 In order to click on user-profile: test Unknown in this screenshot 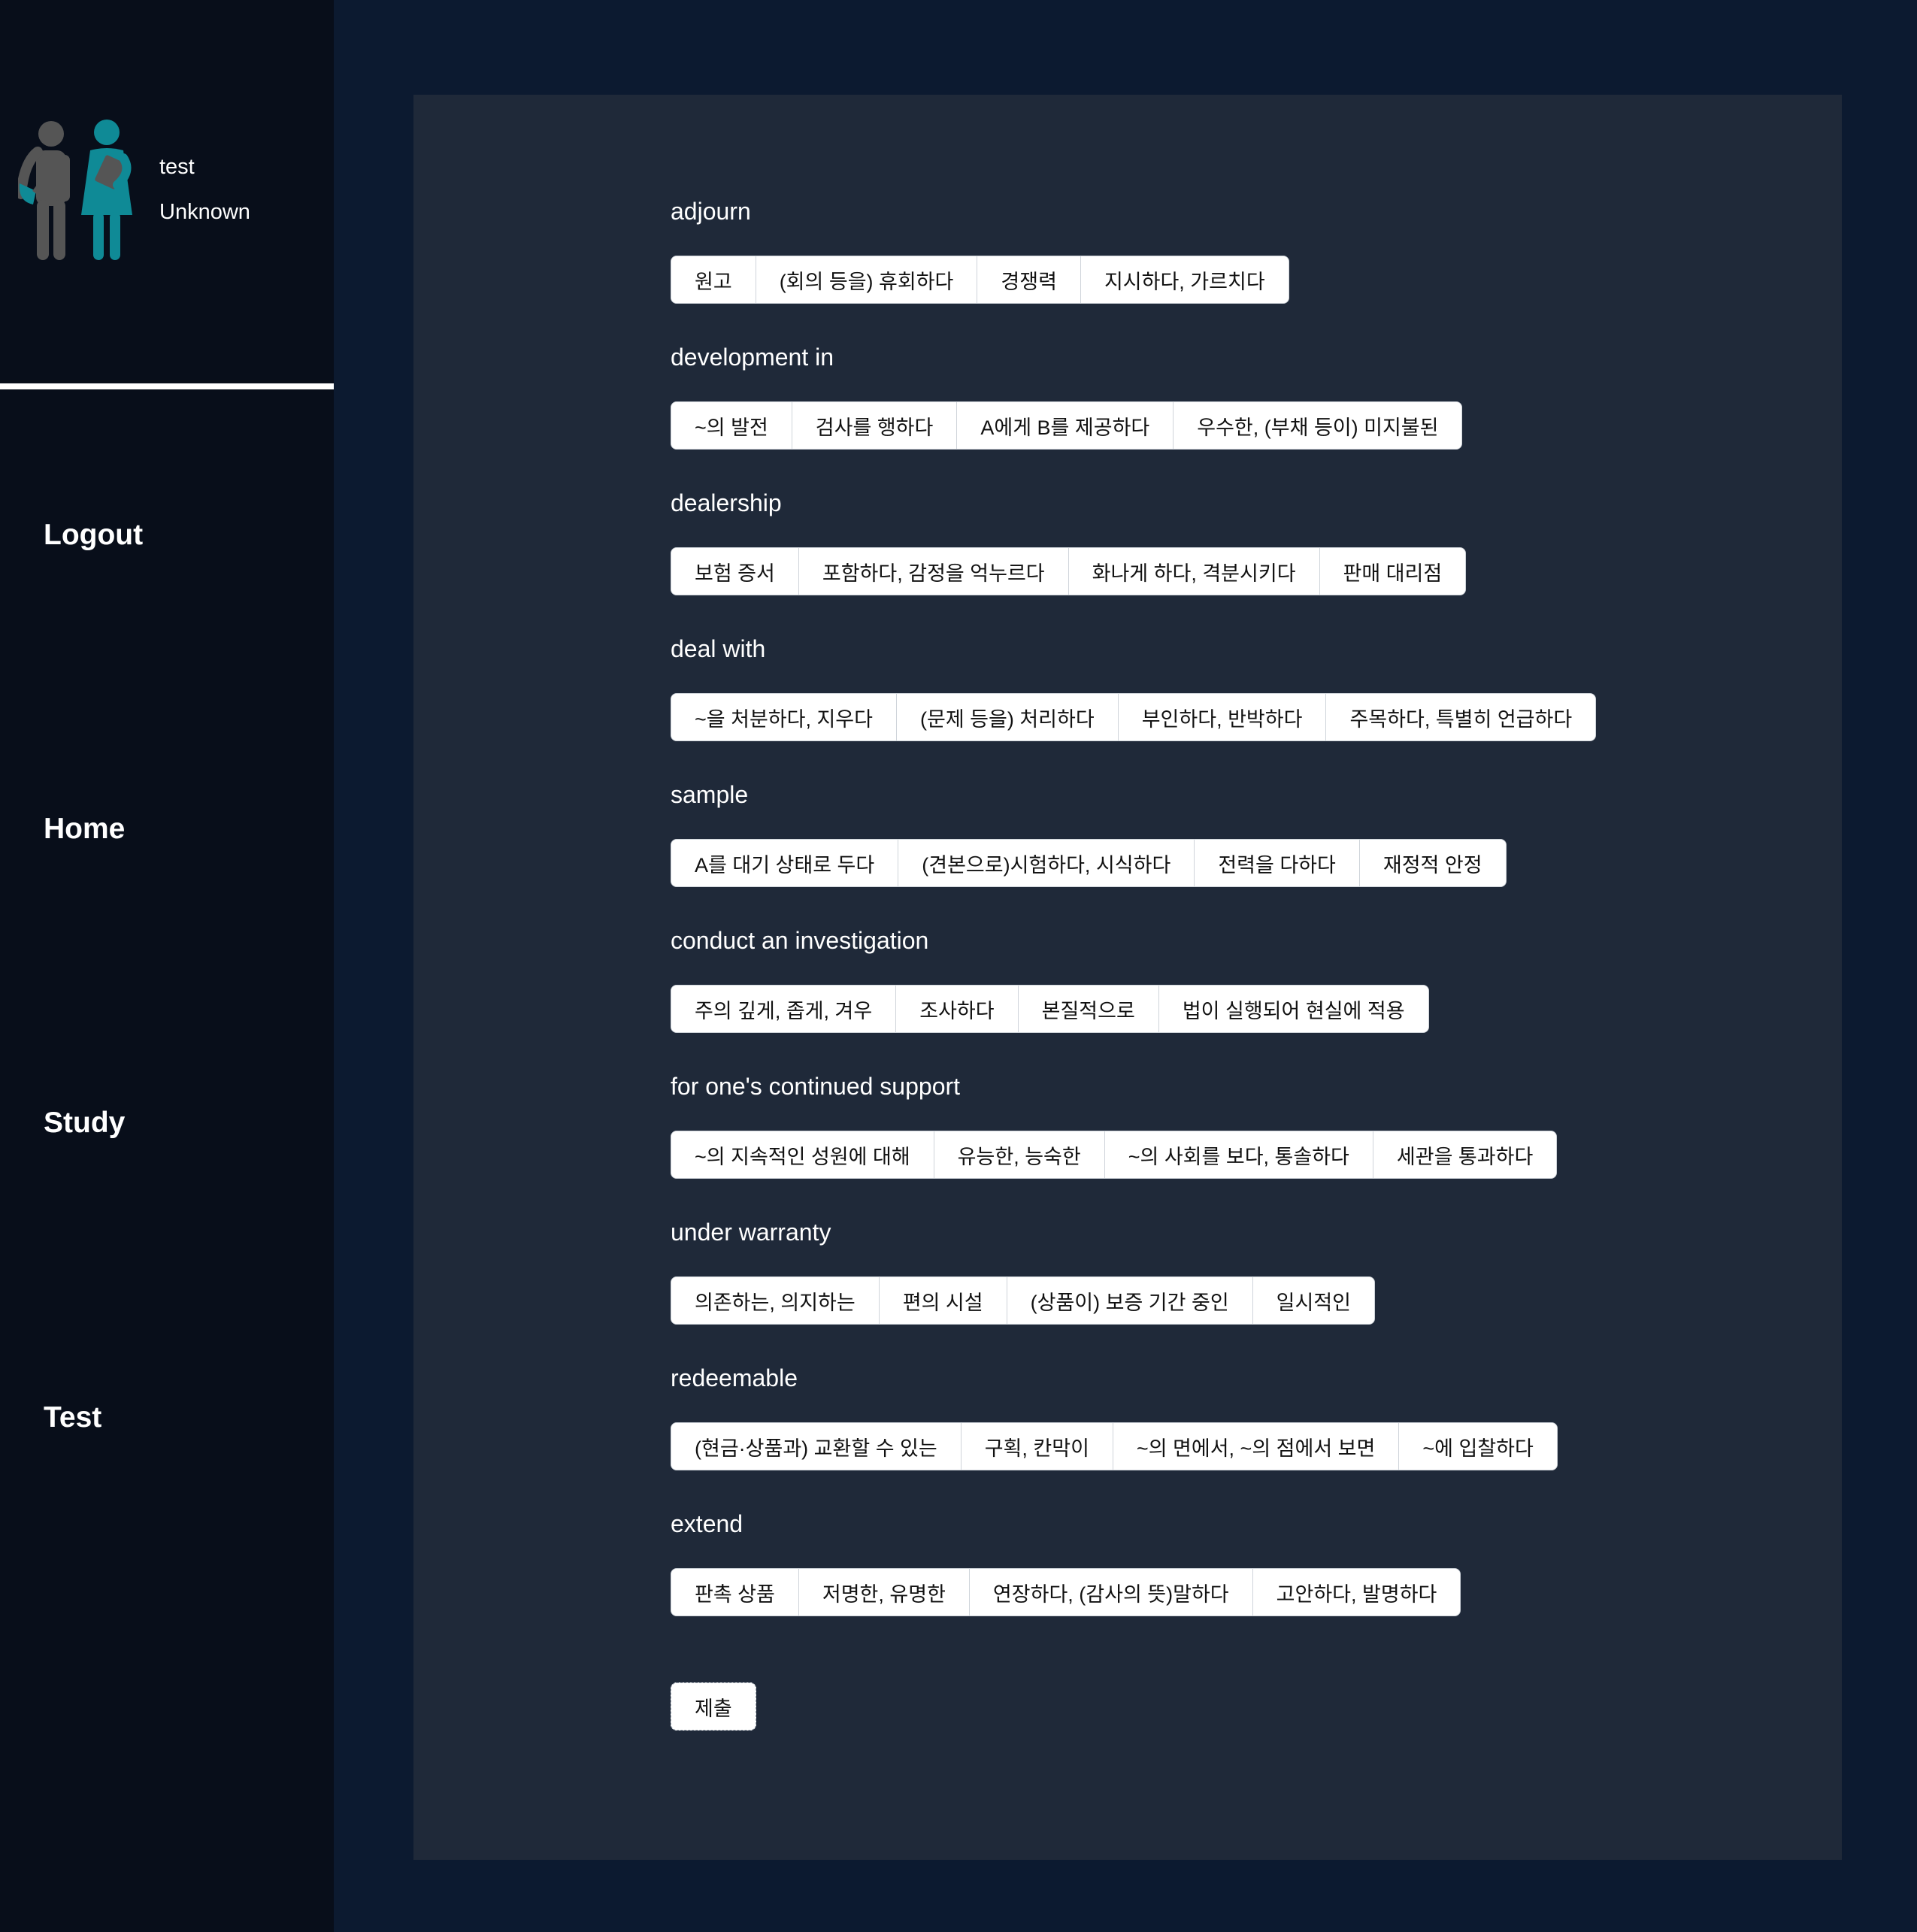, I will do `click(167, 191)`.